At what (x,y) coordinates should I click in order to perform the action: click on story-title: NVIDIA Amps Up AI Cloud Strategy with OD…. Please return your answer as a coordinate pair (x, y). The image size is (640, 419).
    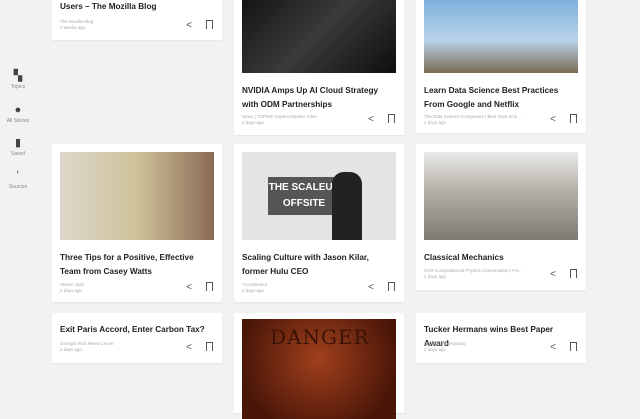
    Looking at the image, I should click on (319, 98).